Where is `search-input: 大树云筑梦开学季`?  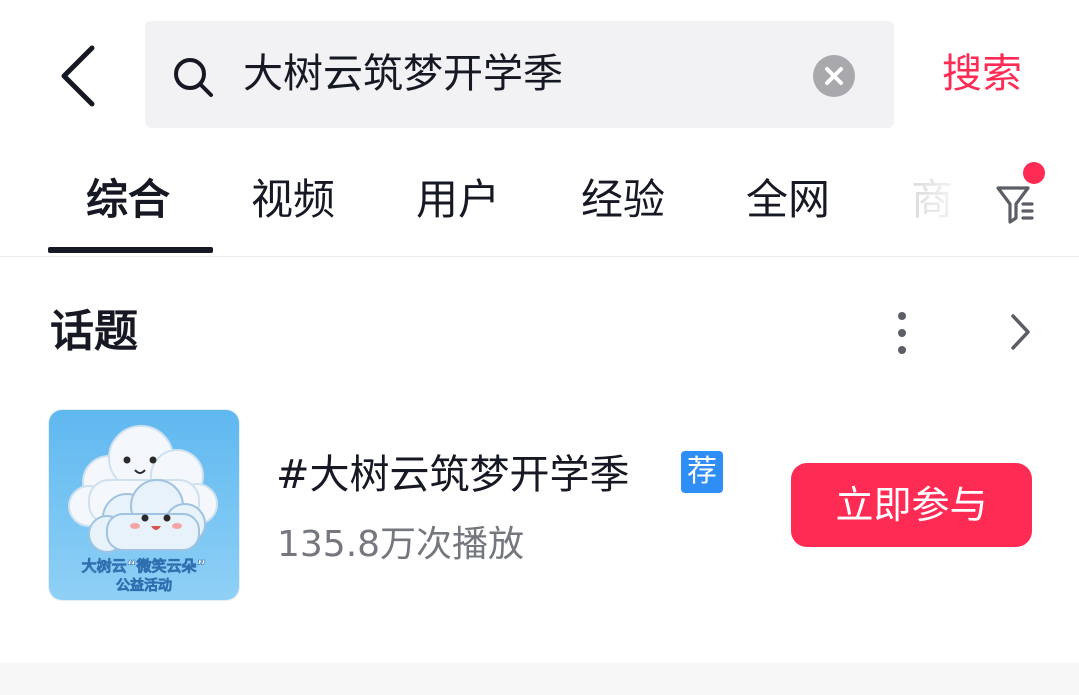 search-input: 大树云筑梦开学季 is located at coordinates (403, 74).